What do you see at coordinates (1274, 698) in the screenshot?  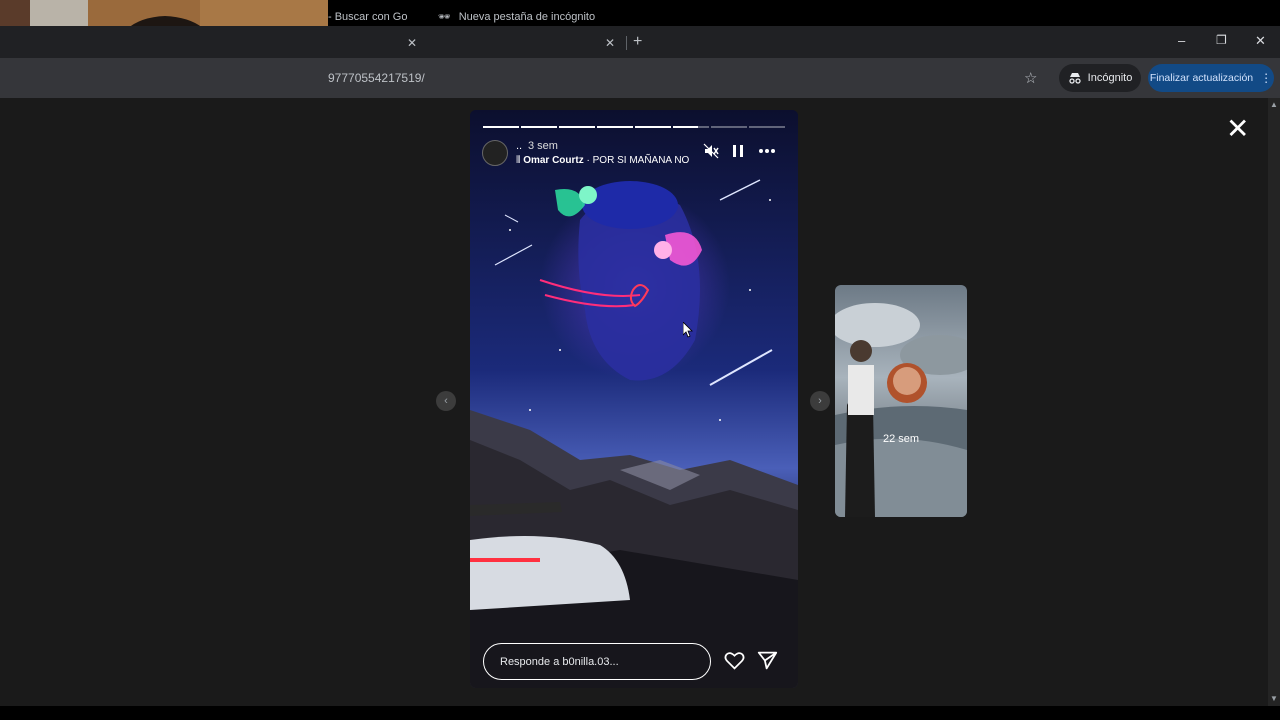 I see `scroll-down-arrow-icon: ▼` at bounding box center [1274, 698].